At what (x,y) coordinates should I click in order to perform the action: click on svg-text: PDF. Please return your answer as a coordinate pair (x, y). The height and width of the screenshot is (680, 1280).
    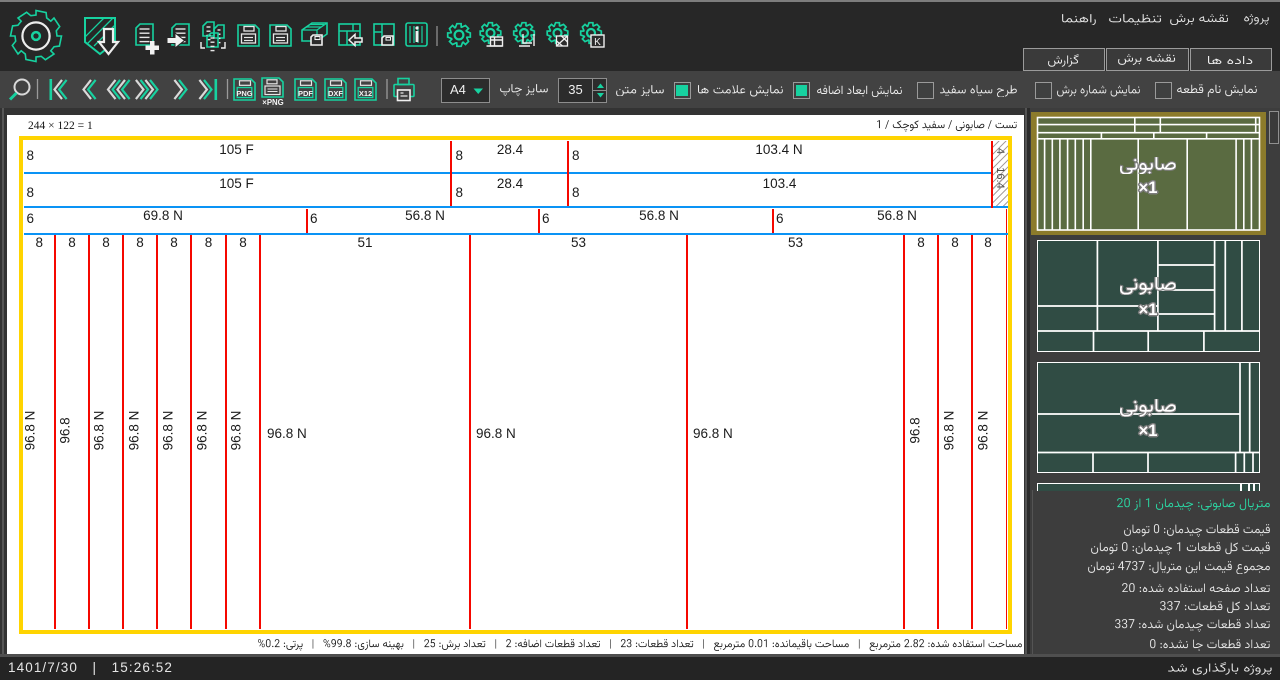
    Looking at the image, I should click on (305, 93).